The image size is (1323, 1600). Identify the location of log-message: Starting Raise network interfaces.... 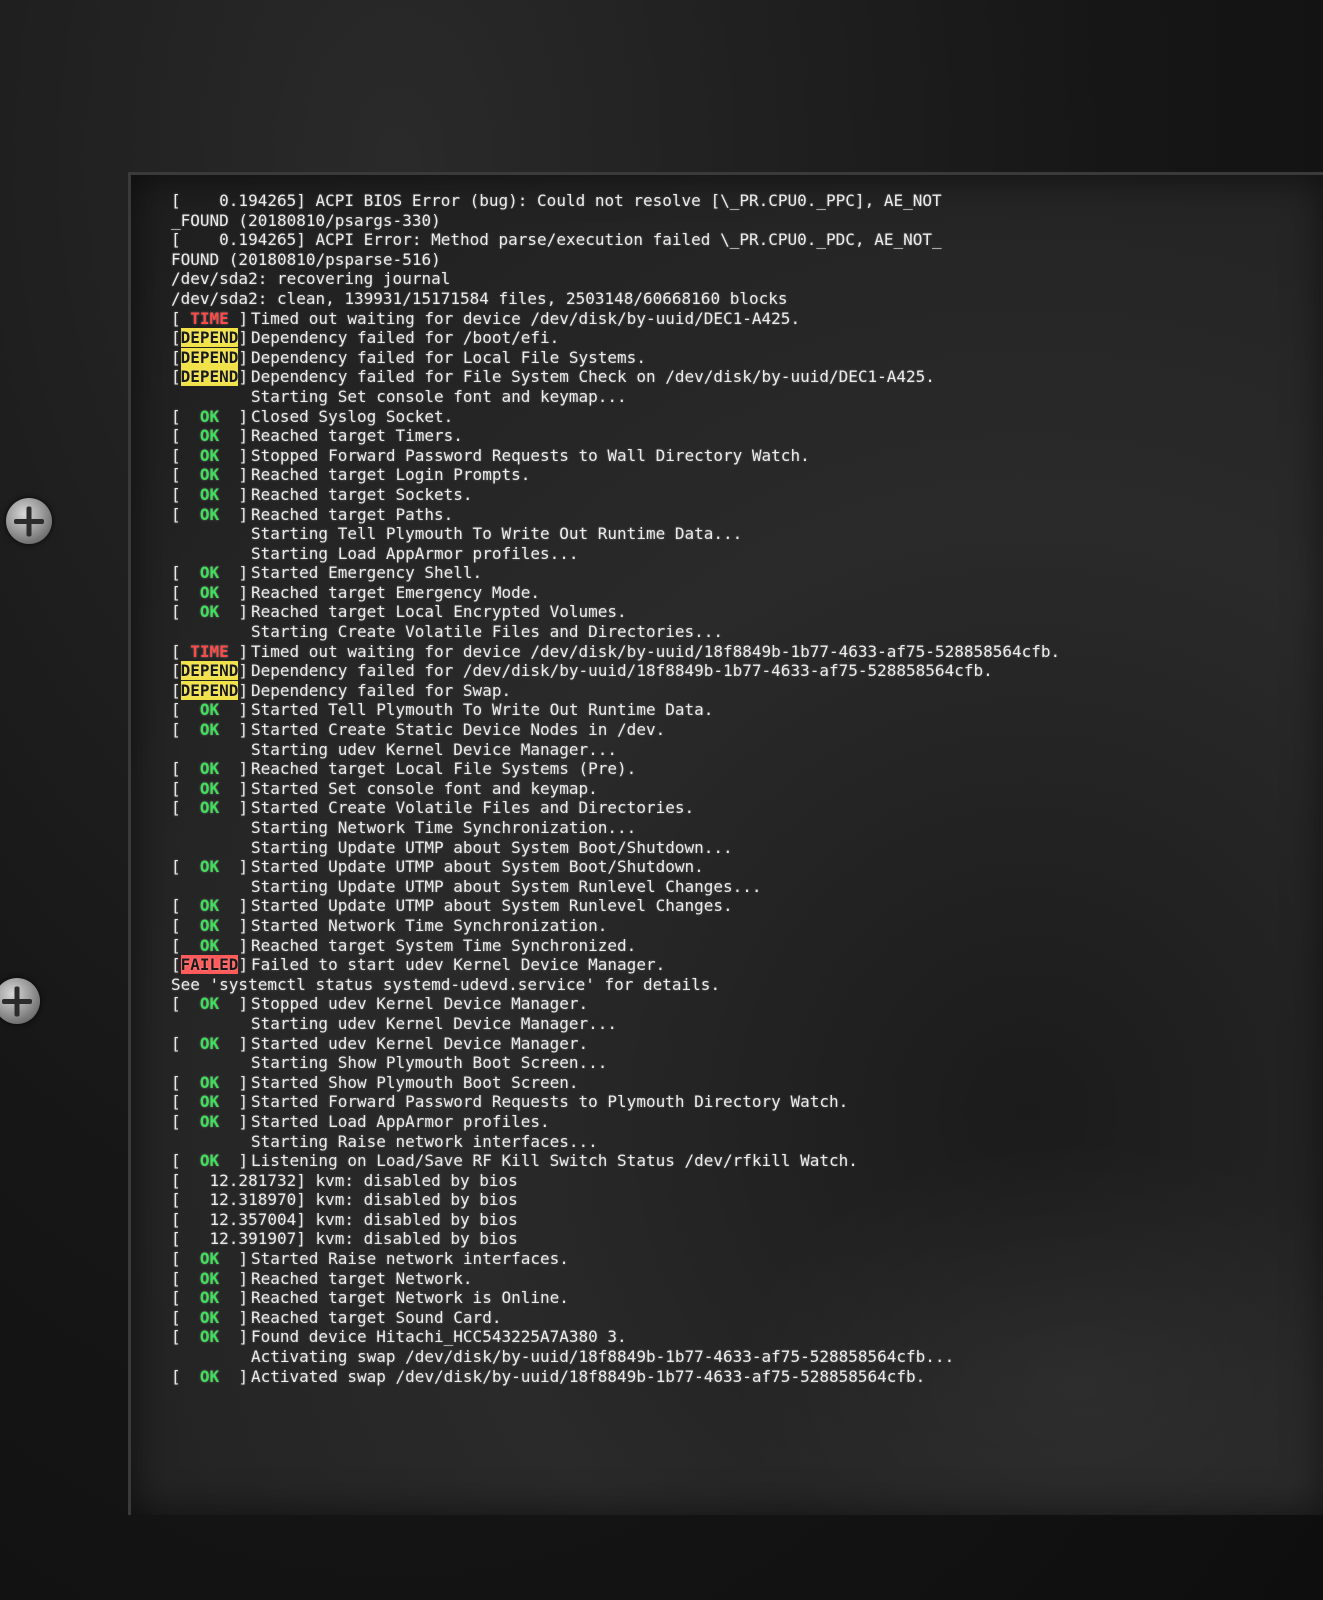
(424, 1141).